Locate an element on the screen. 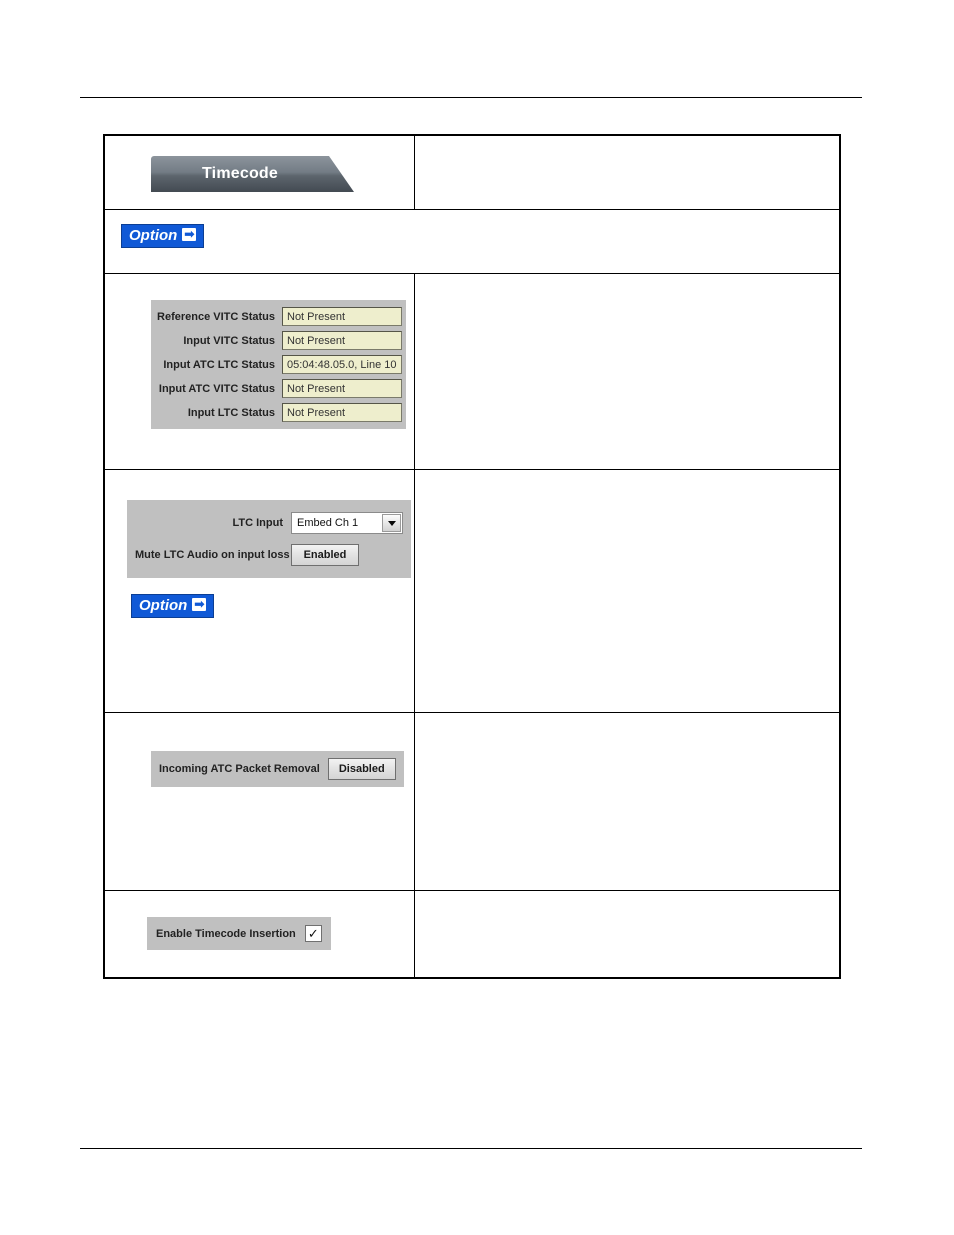  field-label: Input ATC LTC Status is located at coordinates (219, 364).